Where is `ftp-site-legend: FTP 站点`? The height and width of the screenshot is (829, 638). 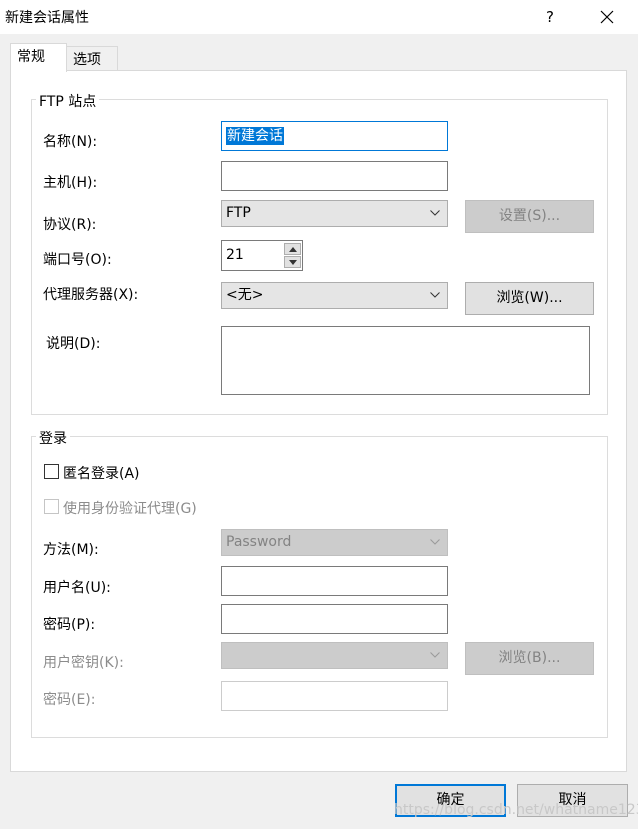 ftp-site-legend: FTP 站点 is located at coordinates (68, 101).